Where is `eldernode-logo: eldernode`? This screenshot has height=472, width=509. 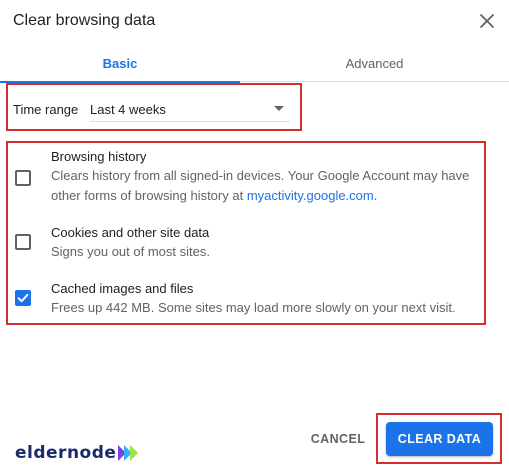 eldernode-logo: eldernode is located at coordinates (77, 453).